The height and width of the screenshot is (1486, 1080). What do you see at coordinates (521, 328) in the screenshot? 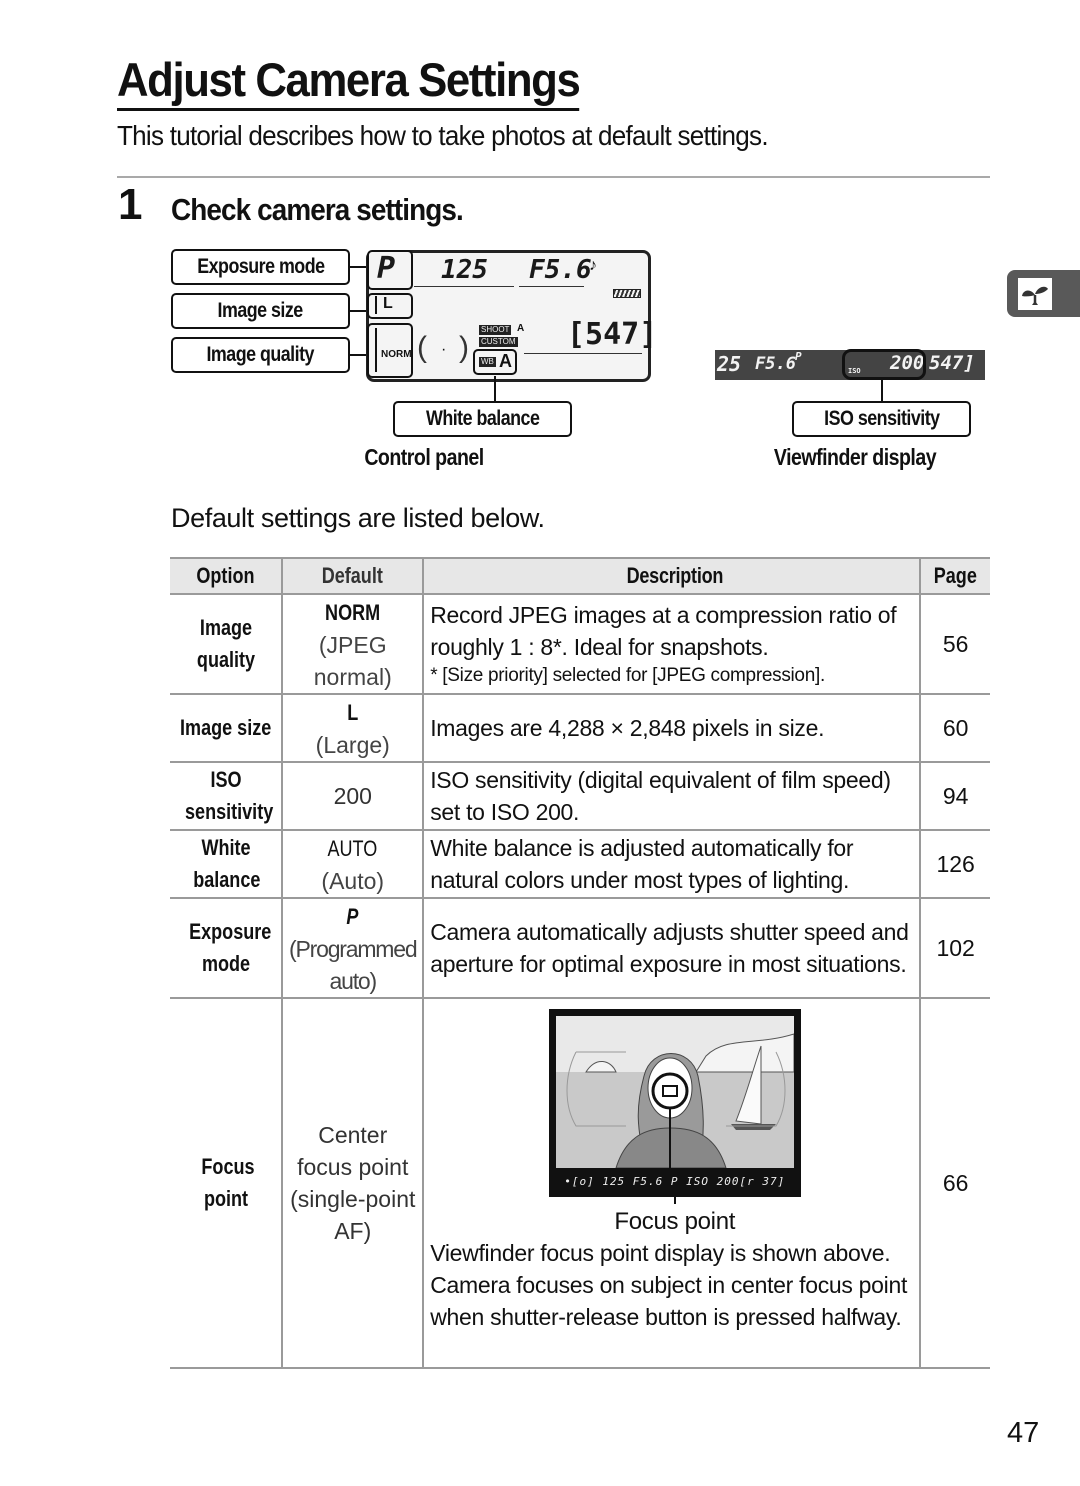
I see `shoot-bank: A` at bounding box center [521, 328].